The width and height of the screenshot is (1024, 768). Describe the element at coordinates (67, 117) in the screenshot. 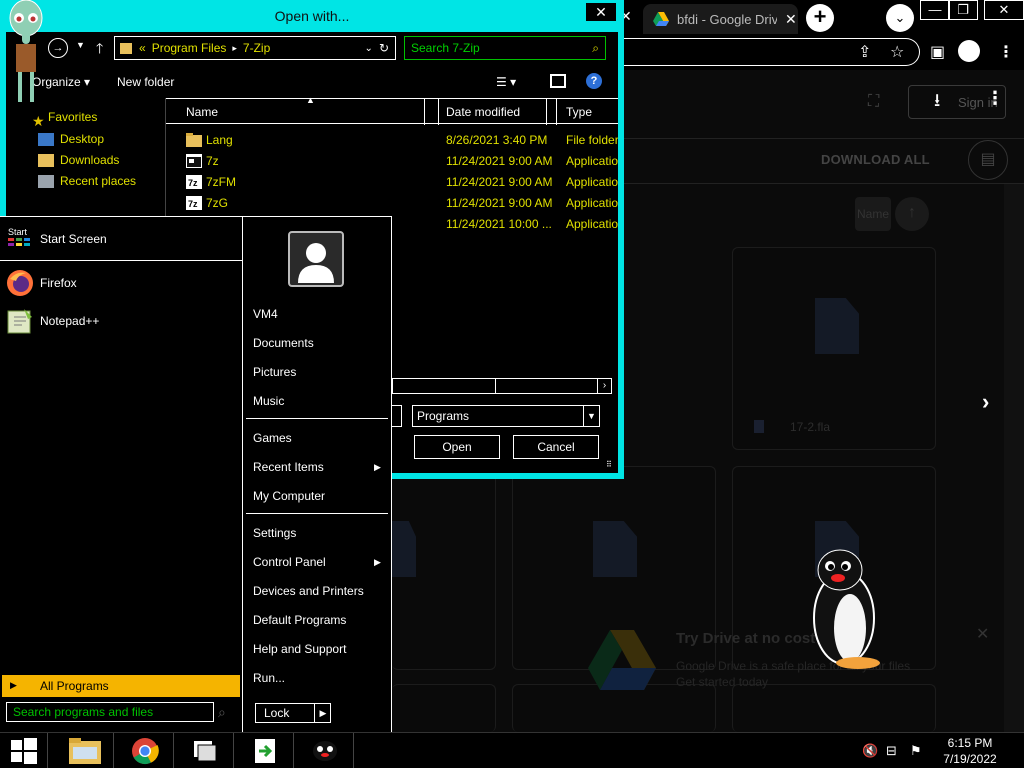

I see `nav-favorites: Favorites` at that location.